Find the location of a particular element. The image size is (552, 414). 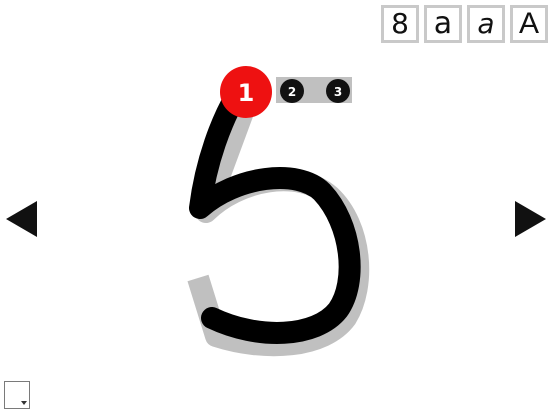

step-2-badge: 2 is located at coordinates (292, 91).